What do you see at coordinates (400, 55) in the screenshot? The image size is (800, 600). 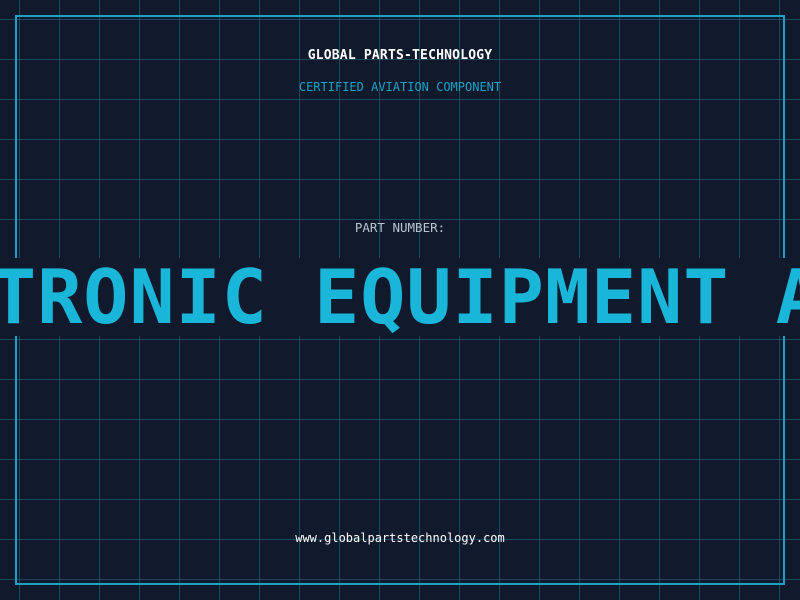 I see `company-name: GLOBAL PARTS-TECHNOLOGY` at bounding box center [400, 55].